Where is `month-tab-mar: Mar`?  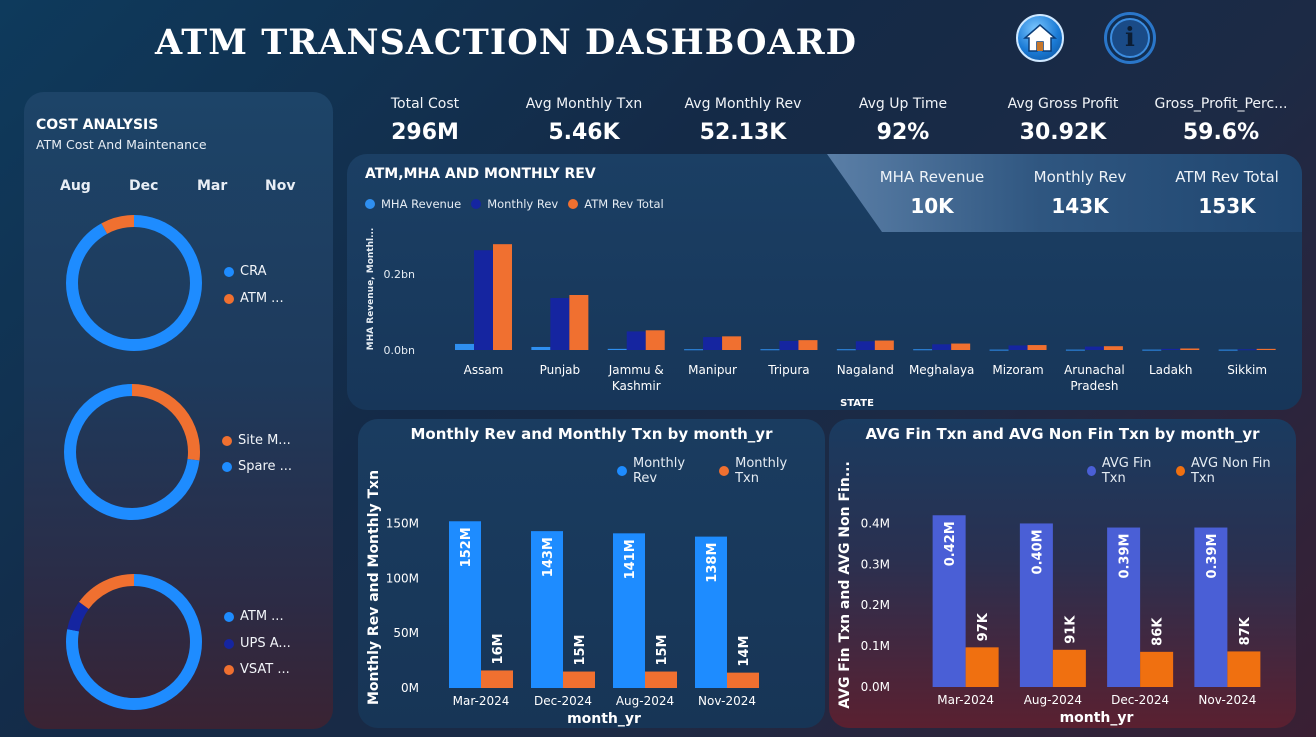 month-tab-mar: Mar is located at coordinates (212, 186).